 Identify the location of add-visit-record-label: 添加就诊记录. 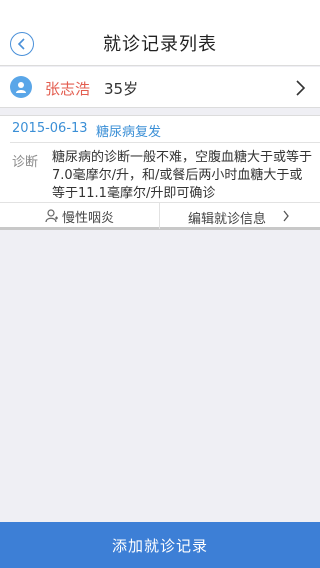
(159, 545).